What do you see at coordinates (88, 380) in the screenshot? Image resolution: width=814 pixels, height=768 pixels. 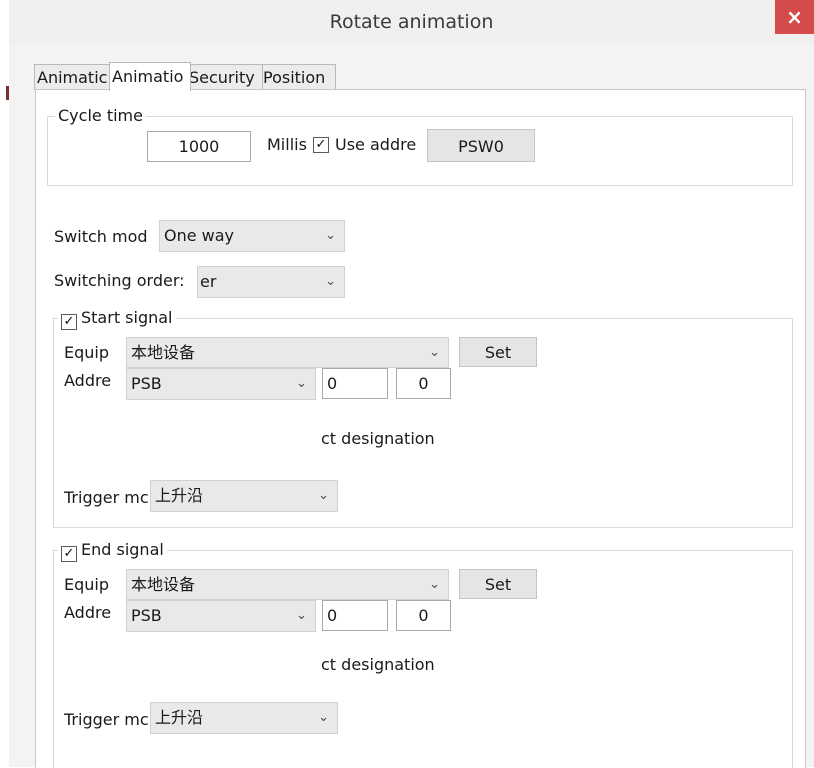 I see `start-address-label: Addre` at bounding box center [88, 380].